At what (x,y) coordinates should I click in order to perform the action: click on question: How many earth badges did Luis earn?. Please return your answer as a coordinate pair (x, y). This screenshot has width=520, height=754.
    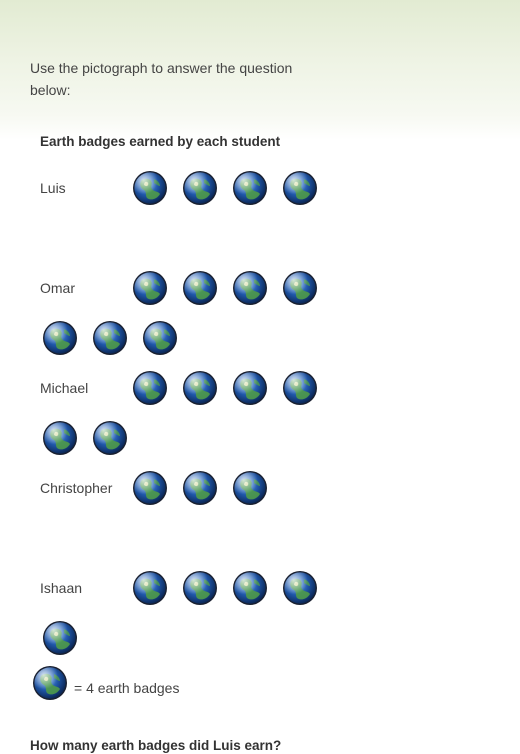
    Looking at the image, I should click on (156, 745).